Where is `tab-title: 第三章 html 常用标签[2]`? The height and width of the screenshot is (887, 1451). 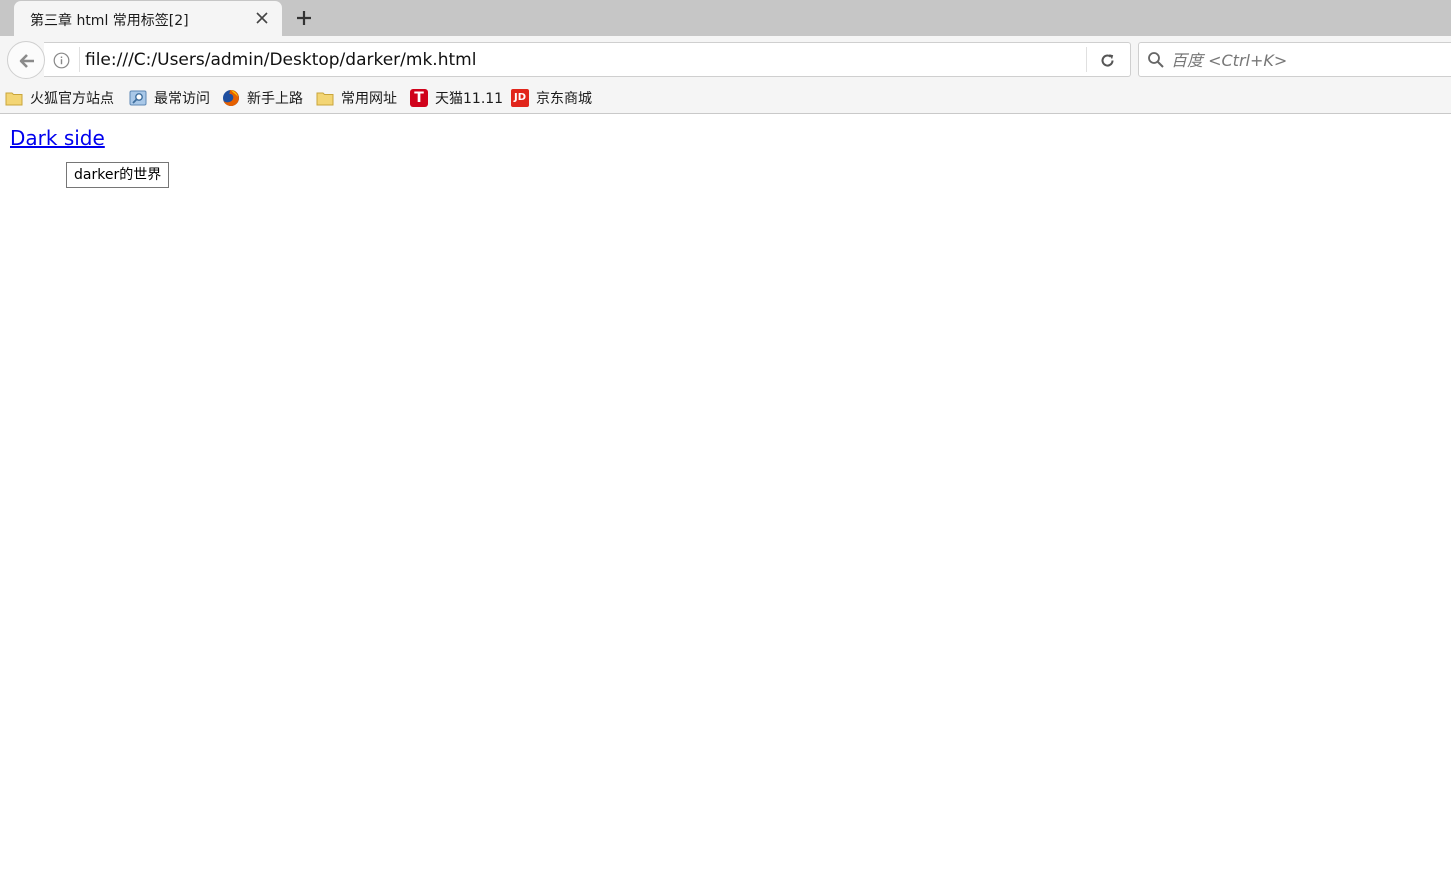
tab-title: 第三章 html 常用标签[2] is located at coordinates (109, 21).